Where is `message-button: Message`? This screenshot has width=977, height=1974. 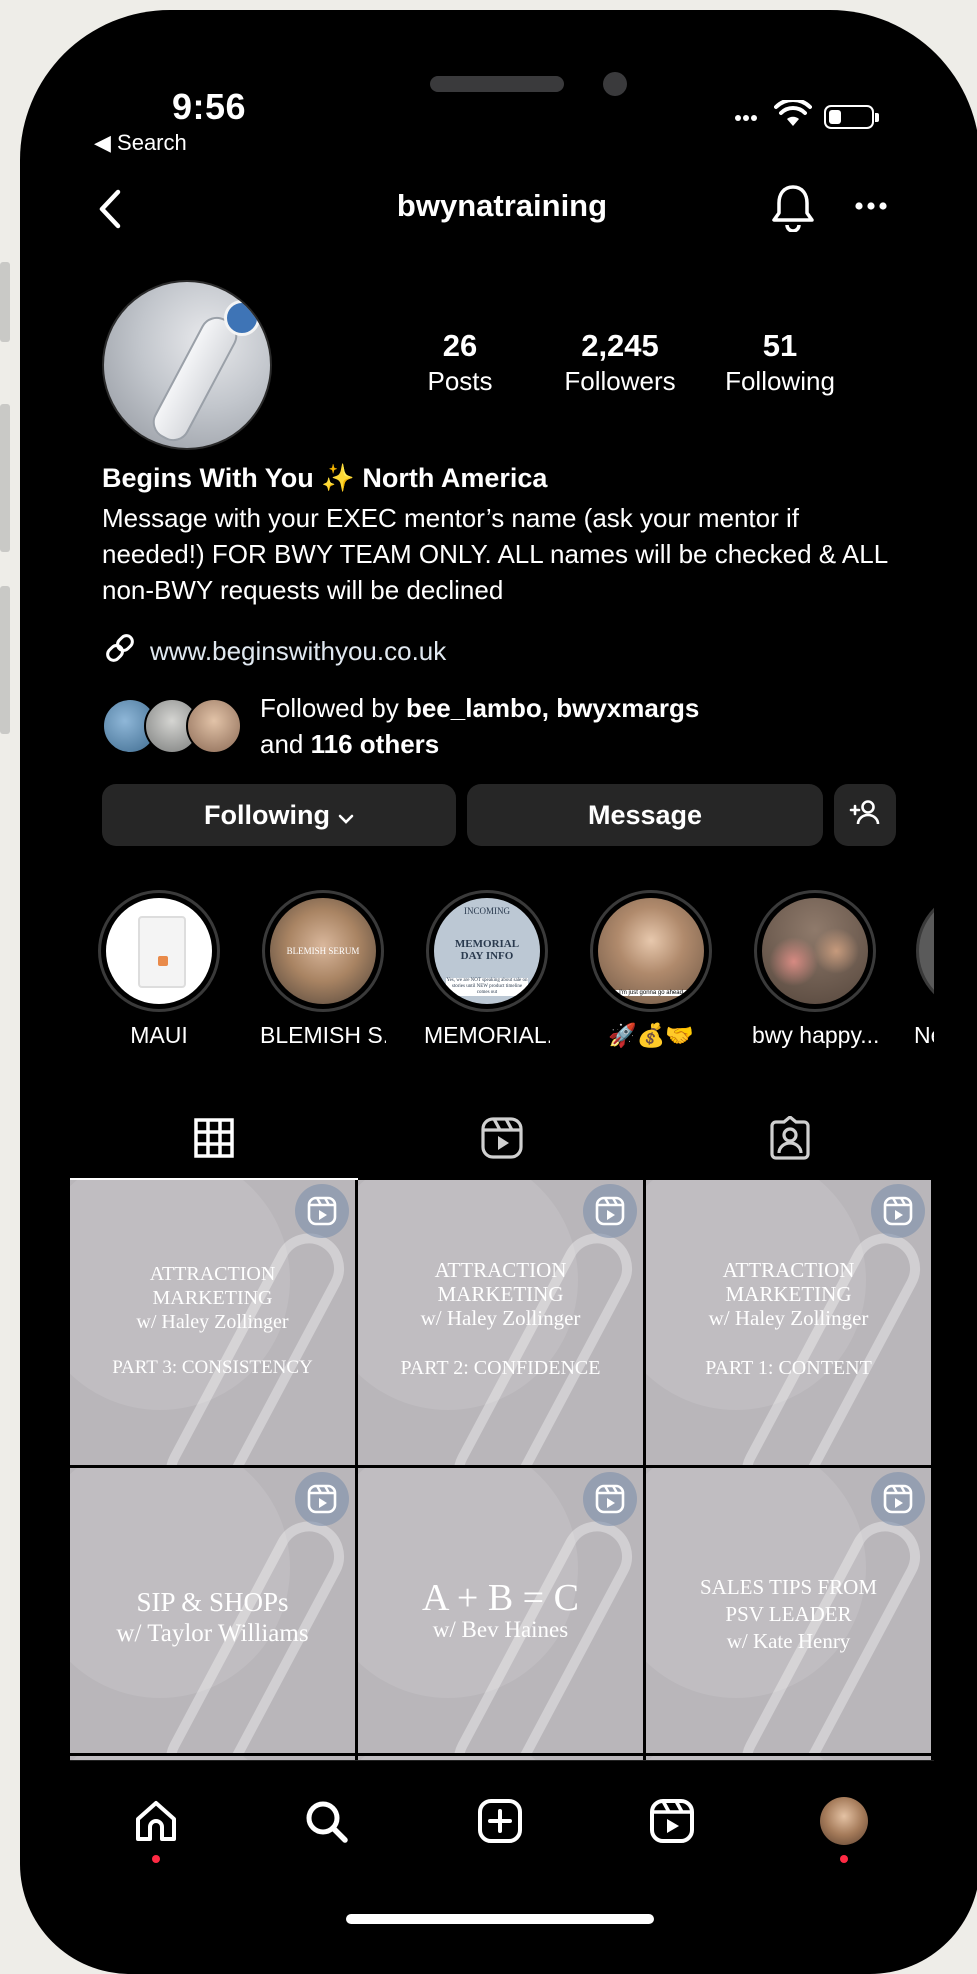
message-button: Message is located at coordinates (645, 815).